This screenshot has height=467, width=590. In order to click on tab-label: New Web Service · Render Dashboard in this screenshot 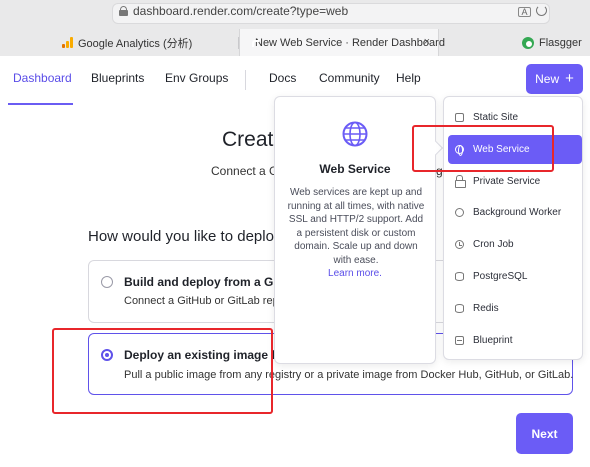, I will do `click(350, 42)`.